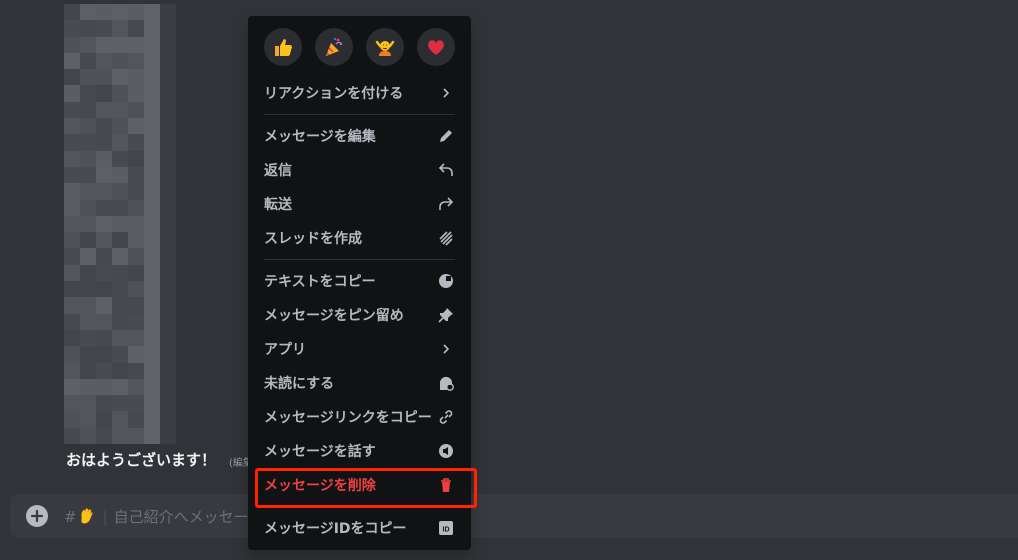 The image size is (1018, 560). What do you see at coordinates (348, 418) in the screenshot?
I see `menu-item-label: メッセージリンクをコピー` at bounding box center [348, 418].